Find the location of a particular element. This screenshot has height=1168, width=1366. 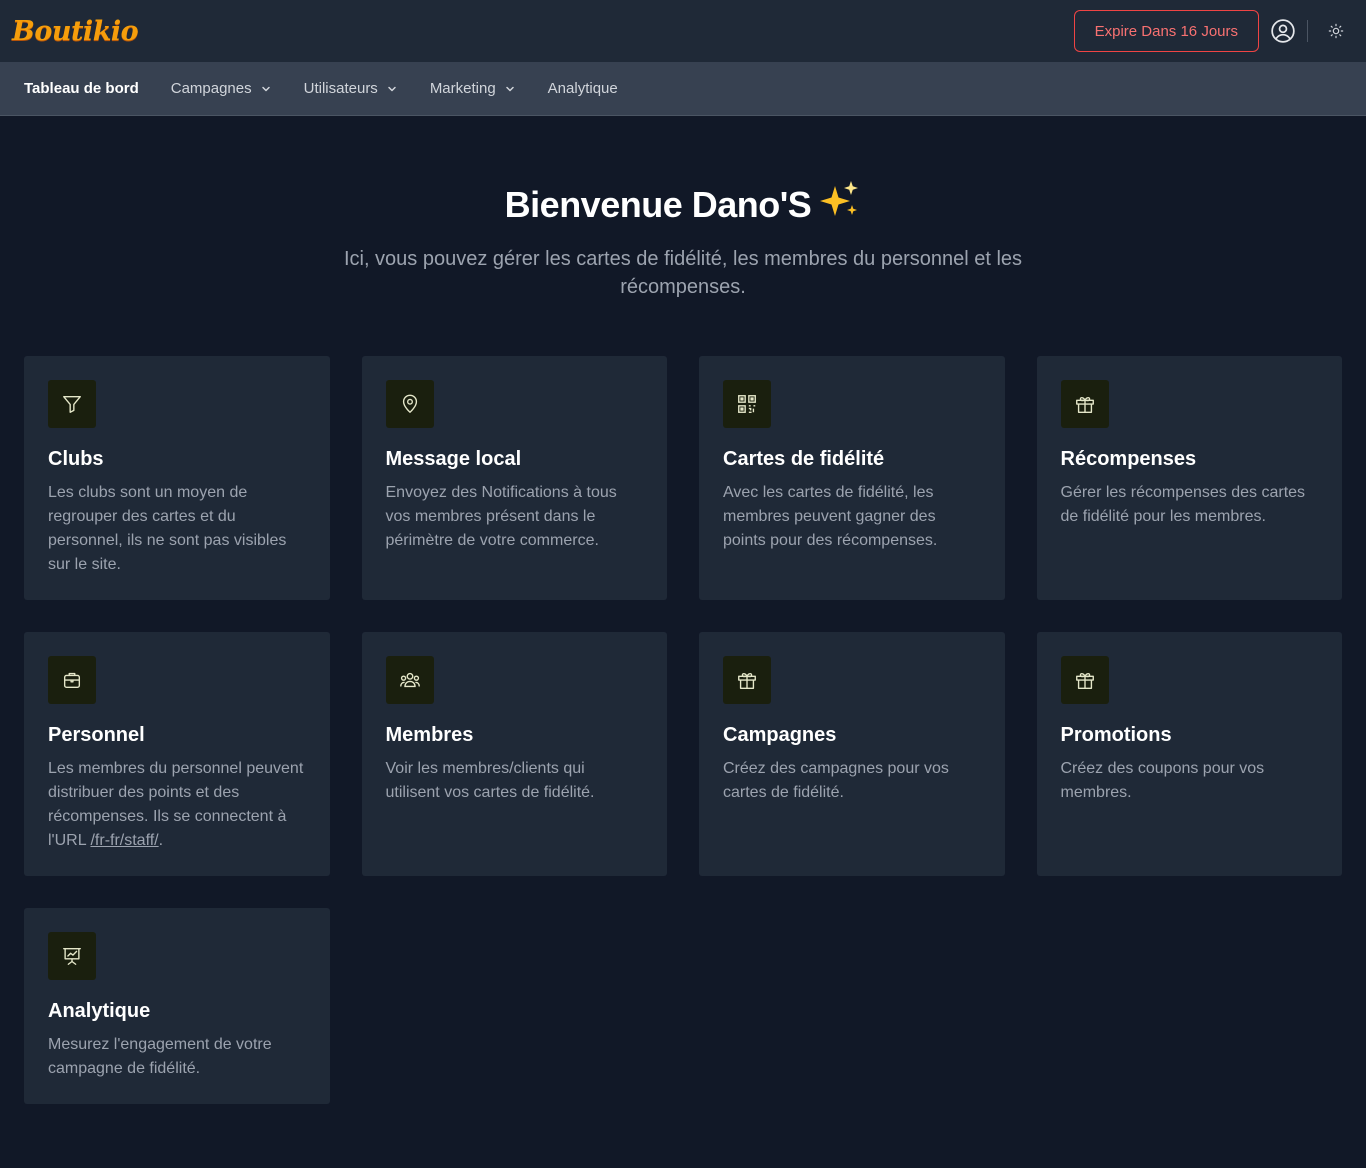

topbar-actions: Expire Dans 16 Jours is located at coordinates (1213, 31).